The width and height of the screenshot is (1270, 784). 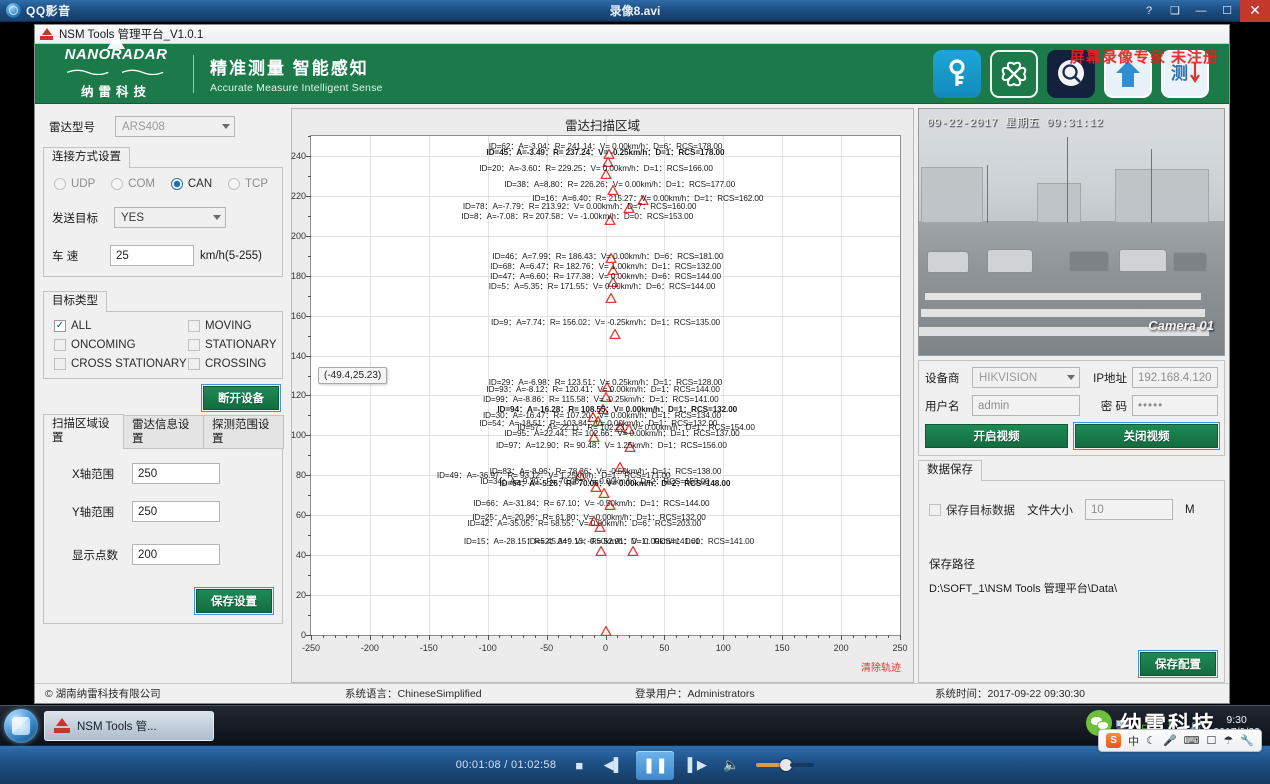 What do you see at coordinates (605, 596) in the screenshot?
I see `gridline-horizontal` at bounding box center [605, 596].